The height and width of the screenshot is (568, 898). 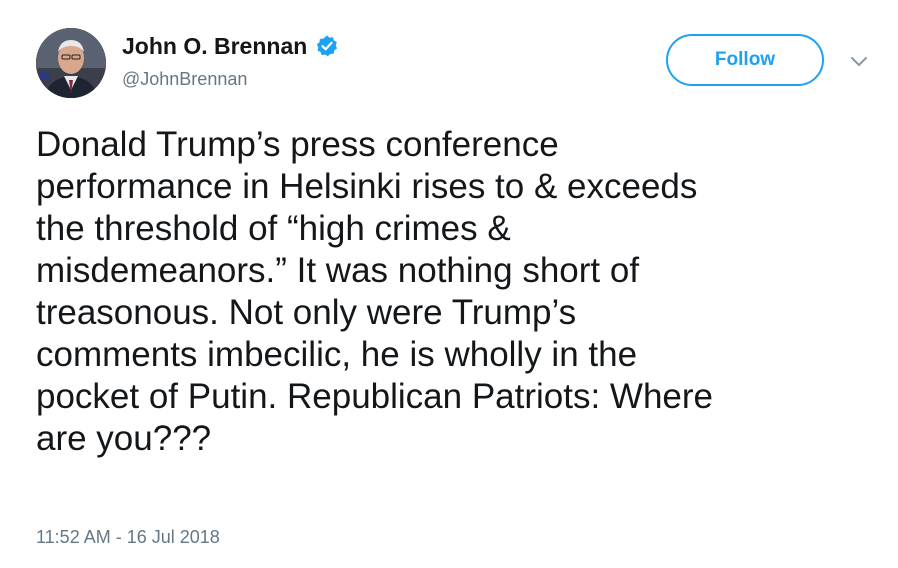 What do you see at coordinates (214, 46) in the screenshot?
I see `display-name: John O. Brennan` at bounding box center [214, 46].